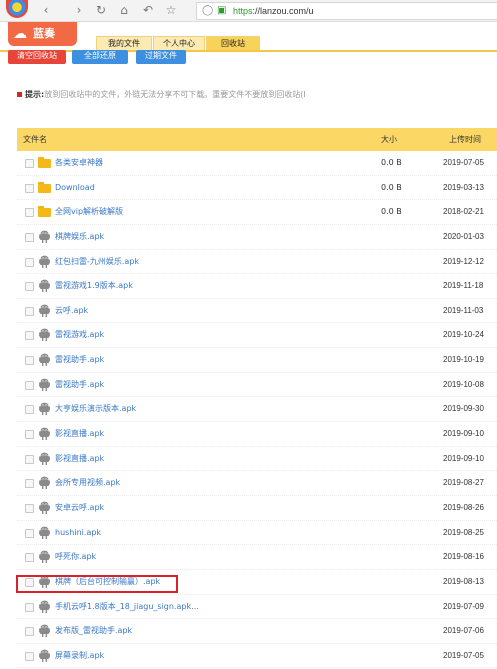  Describe the element at coordinates (35, 139) in the screenshot. I see `column-header-name: 文件名` at that location.